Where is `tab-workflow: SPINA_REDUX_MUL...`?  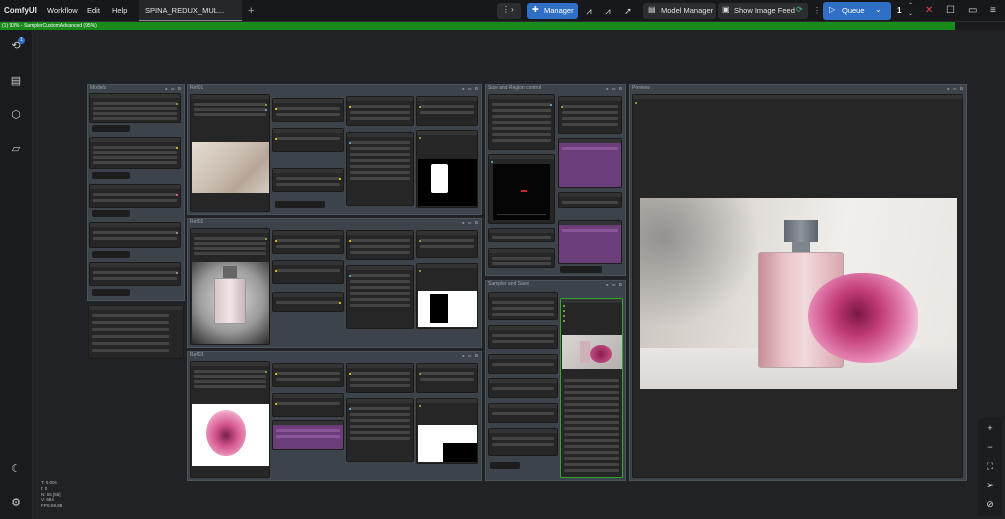 tab-workflow: SPINA_REDUX_MUL... is located at coordinates (190, 10).